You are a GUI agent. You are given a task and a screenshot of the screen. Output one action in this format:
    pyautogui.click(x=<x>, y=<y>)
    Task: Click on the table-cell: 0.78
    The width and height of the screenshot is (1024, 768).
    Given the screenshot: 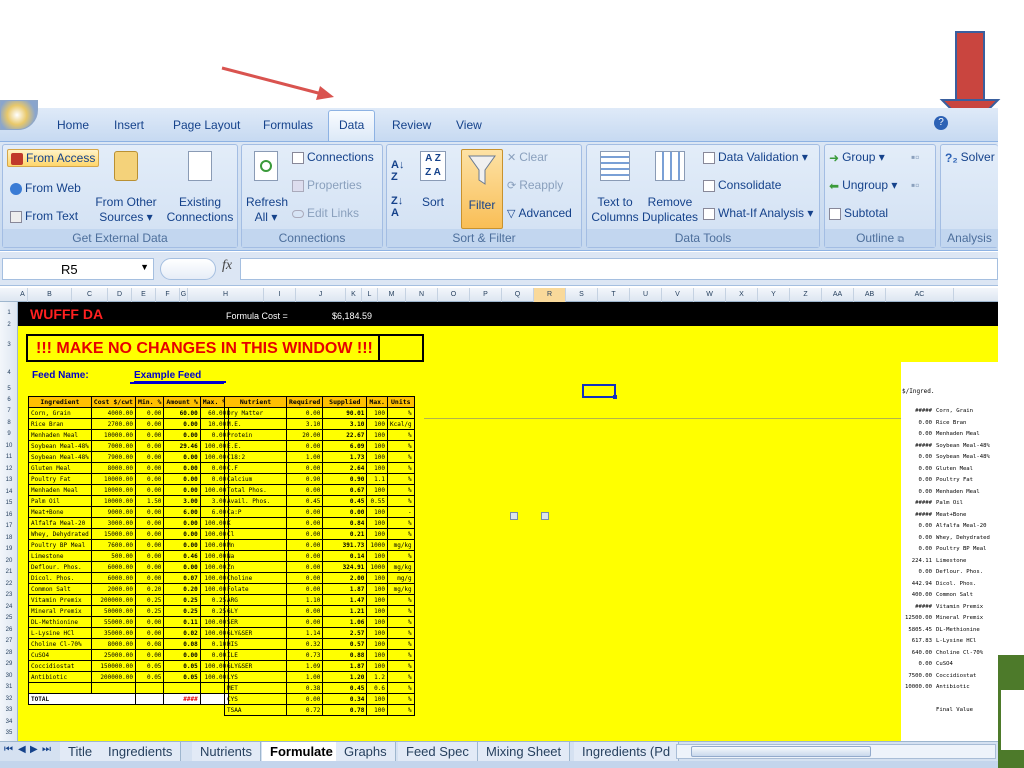 What is the action you would take?
    pyautogui.click(x=345, y=710)
    